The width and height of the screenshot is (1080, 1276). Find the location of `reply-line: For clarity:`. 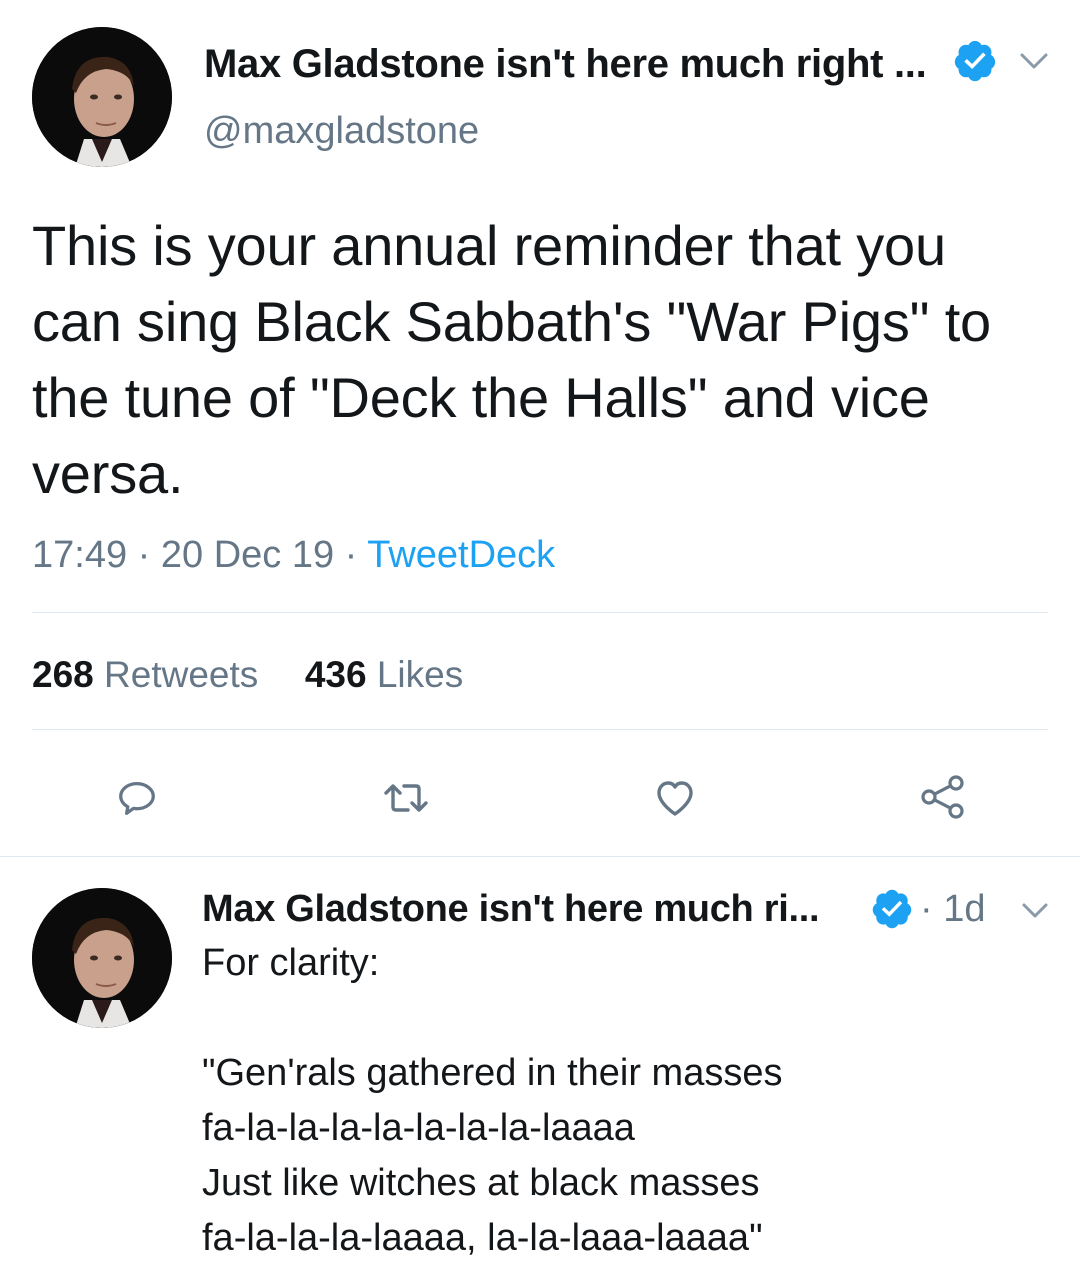

reply-line: For clarity: is located at coordinates (291, 963).